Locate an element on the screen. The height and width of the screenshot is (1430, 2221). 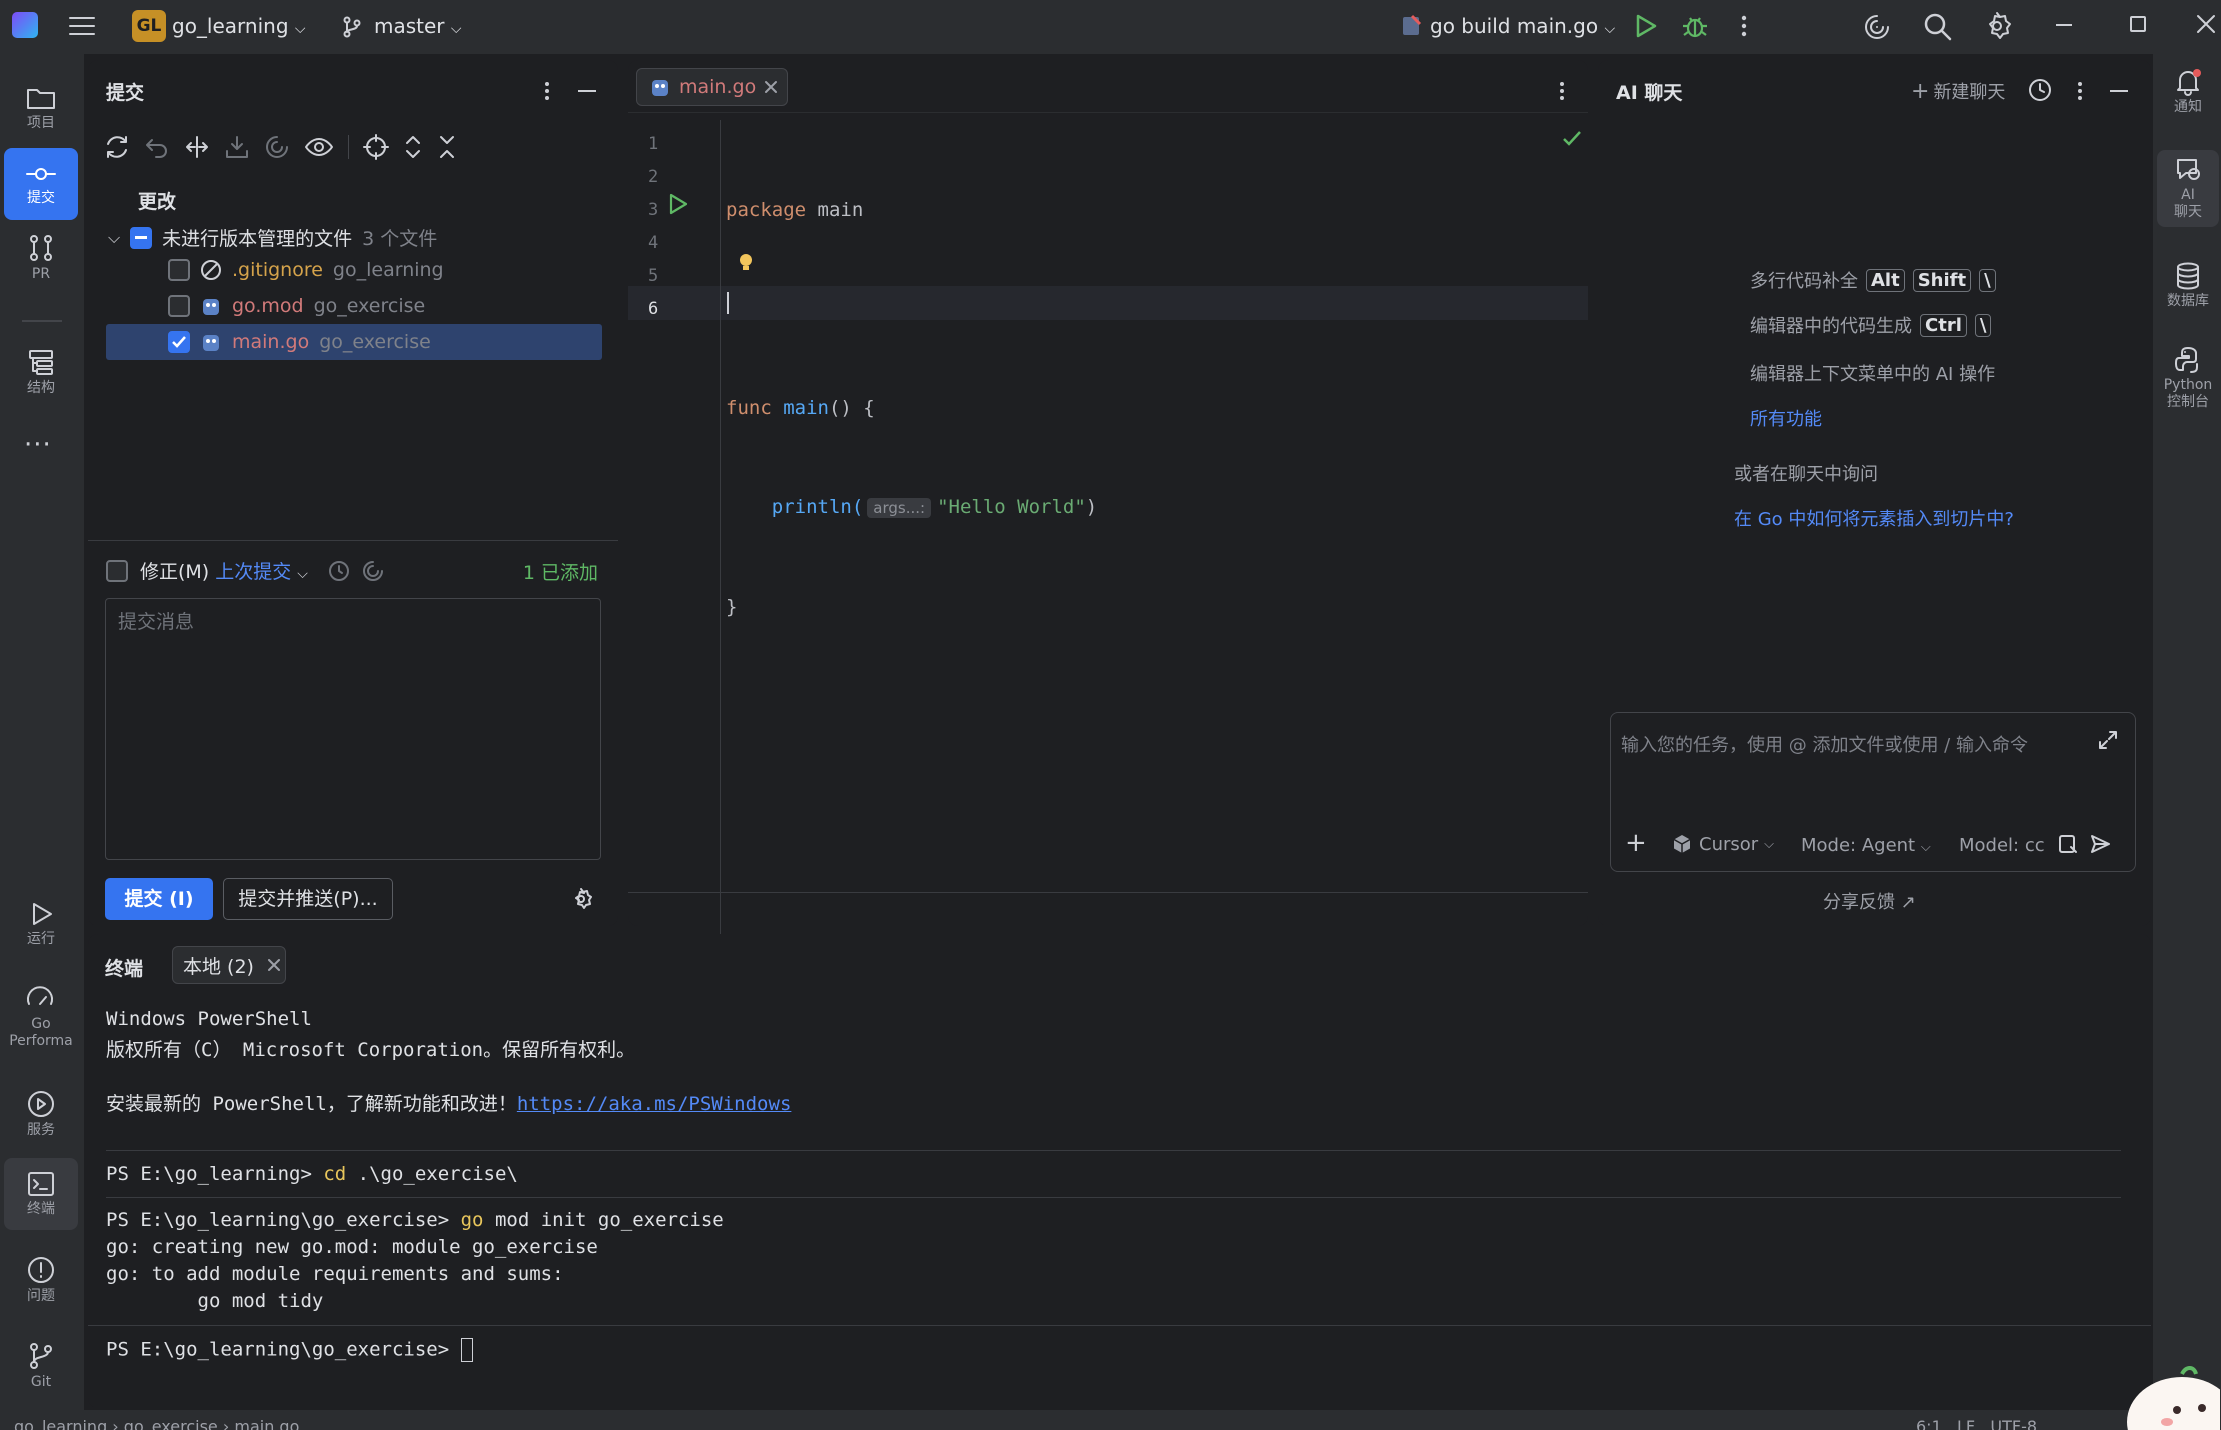
terminal-args: mod init go_exercise is located at coordinates (603, 1220).